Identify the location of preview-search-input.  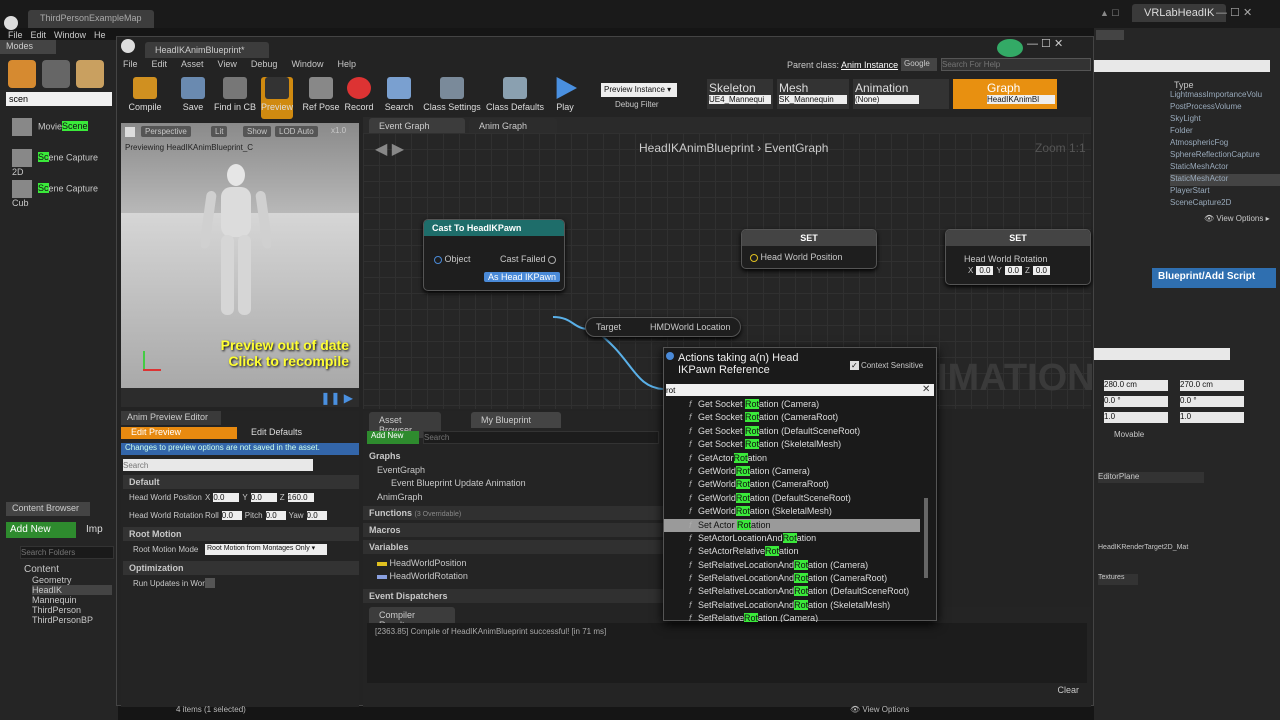
(218, 465).